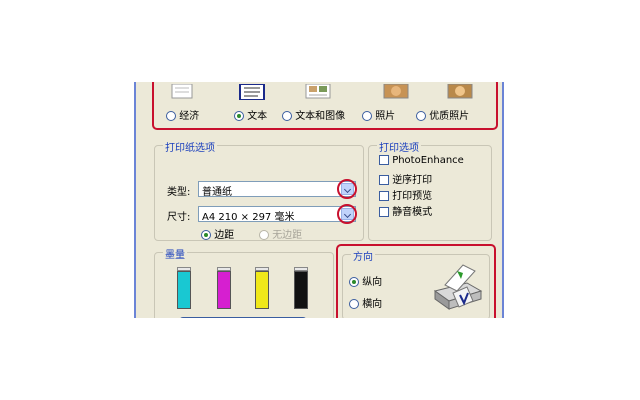 The width and height of the screenshot is (640, 400). I want to click on print-preview-checkbox, so click(384, 196).